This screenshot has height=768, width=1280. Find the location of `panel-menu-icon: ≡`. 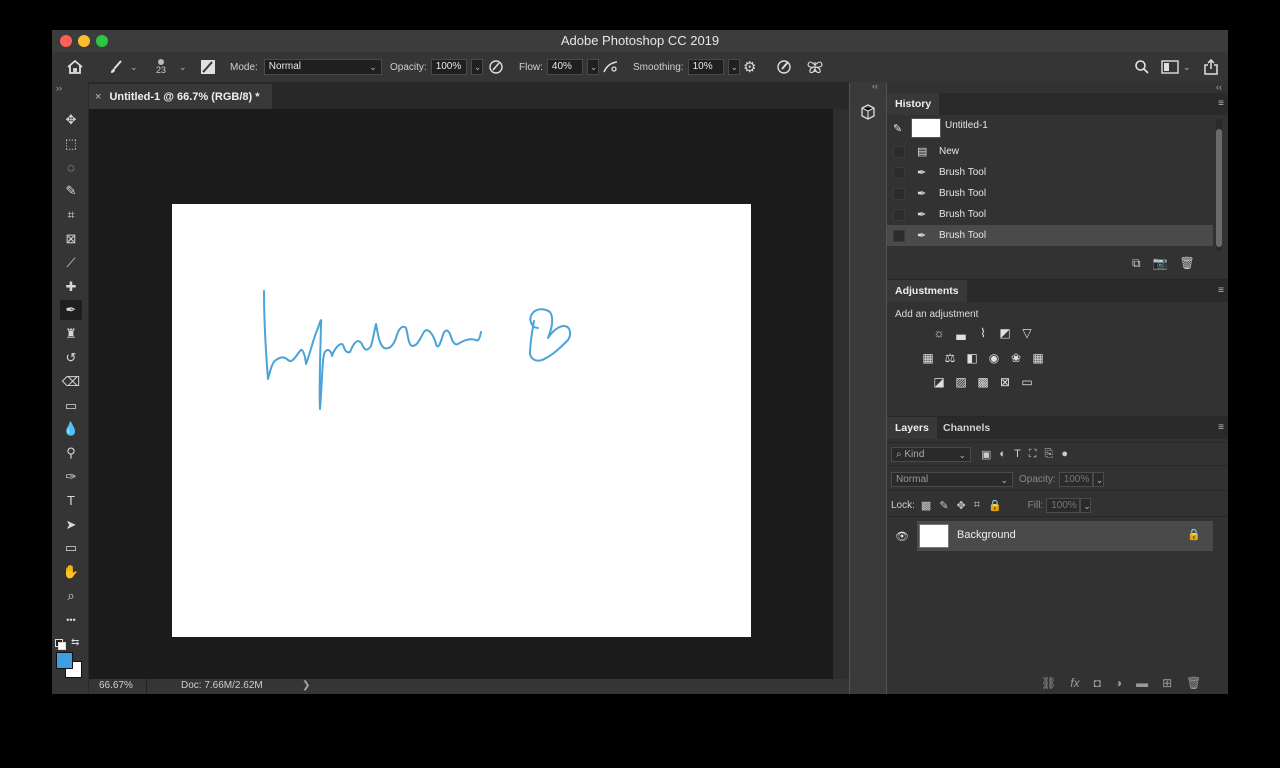

panel-menu-icon: ≡ is located at coordinates (1221, 427).